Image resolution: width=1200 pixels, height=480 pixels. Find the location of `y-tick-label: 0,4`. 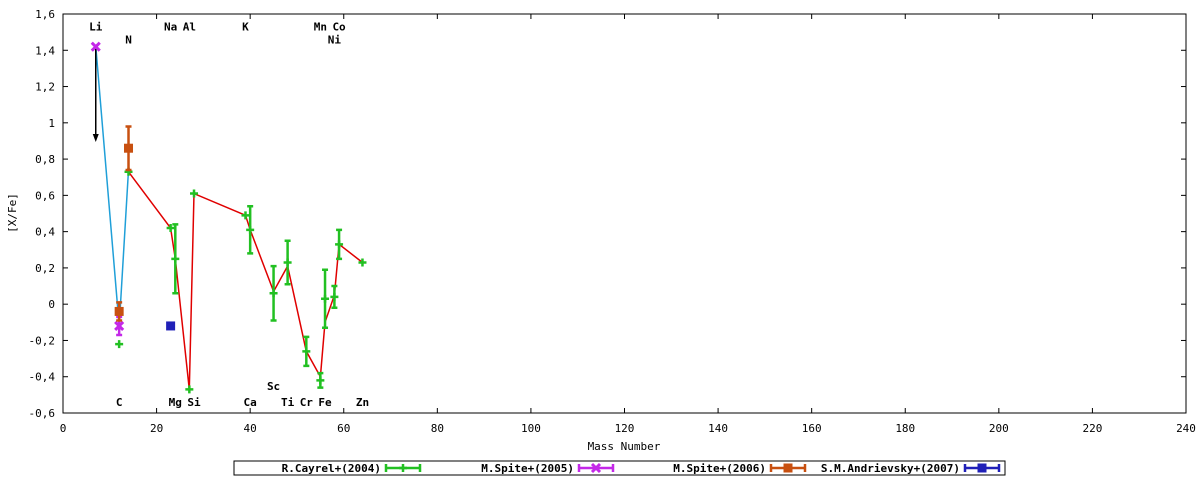

y-tick-label: 0,4 is located at coordinates (45, 232).